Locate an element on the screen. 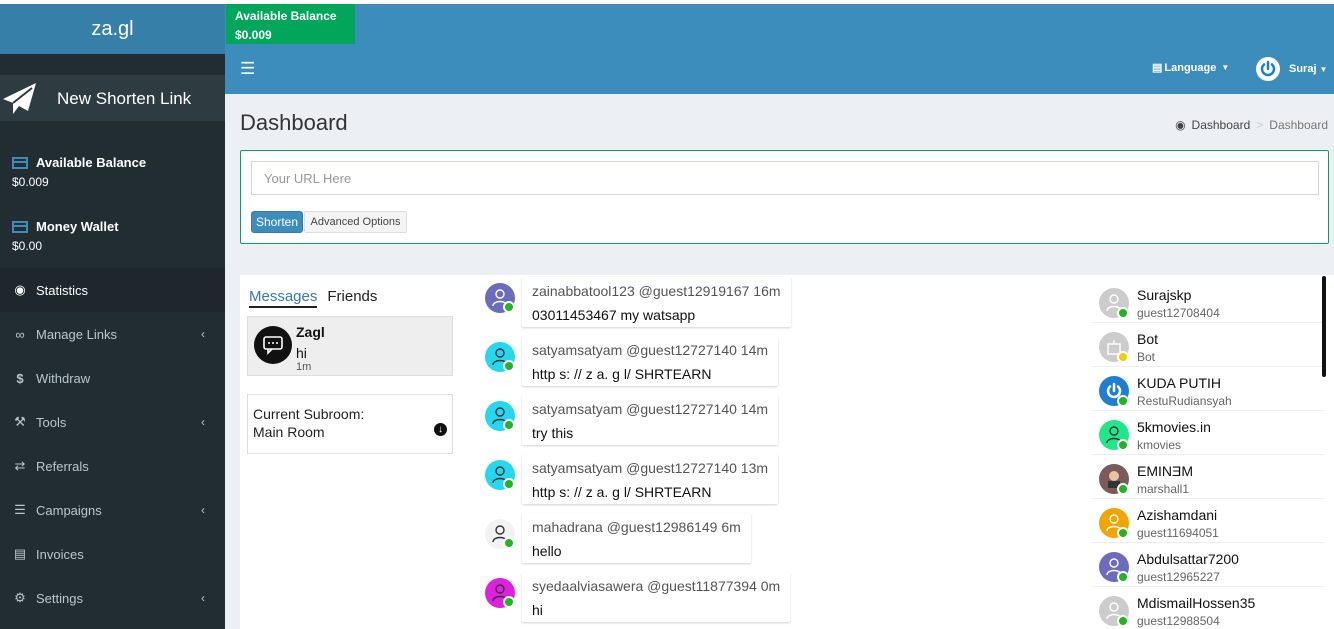 This screenshot has width=1334, height=629. credit-card-icon is located at coordinates (20, 162).